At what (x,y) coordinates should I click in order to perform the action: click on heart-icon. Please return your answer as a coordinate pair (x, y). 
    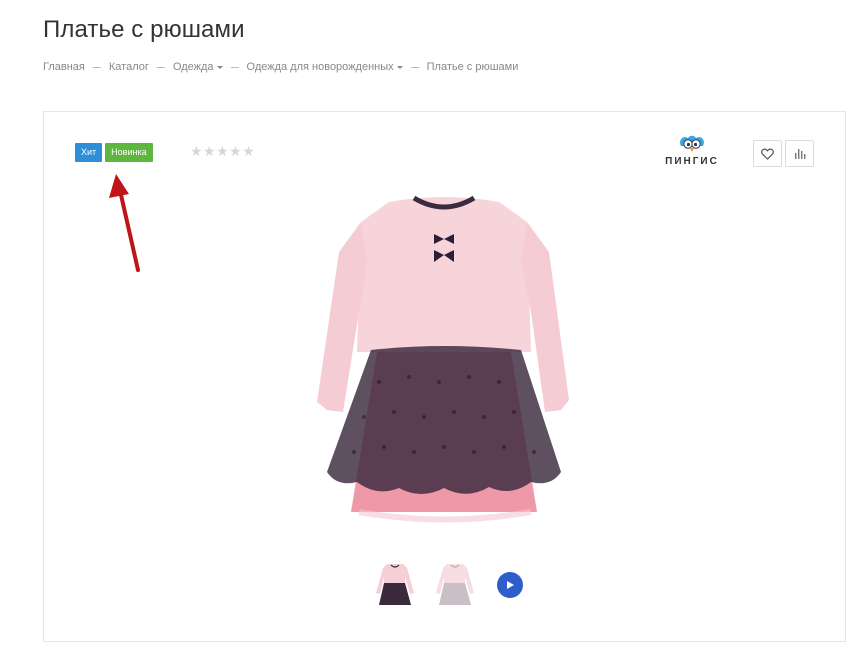
    Looking at the image, I should click on (767, 154).